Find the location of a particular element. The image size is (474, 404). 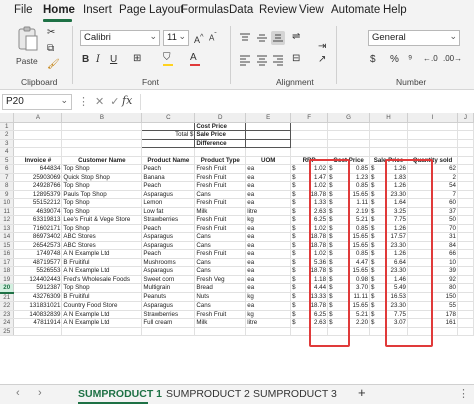

summary-label: Difference is located at coordinates (220, 143).